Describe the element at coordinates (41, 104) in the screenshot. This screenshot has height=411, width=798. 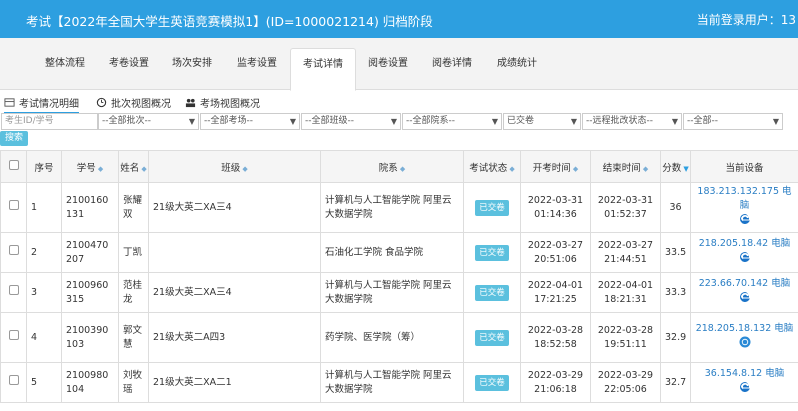
I see `subtab-exam-detail: 考试情况明细` at that location.